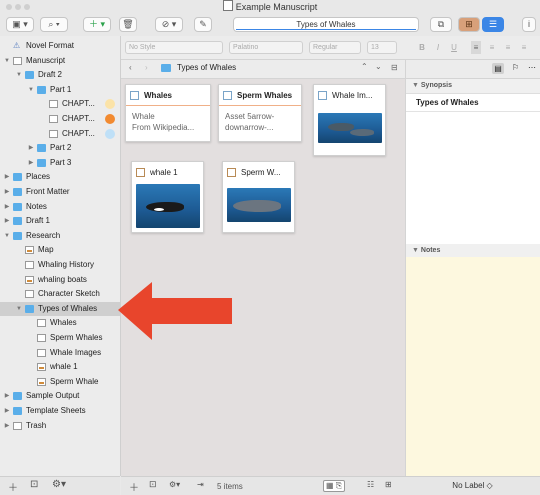 The height and width of the screenshot is (495, 540). I want to click on search-button: ⌕ ▾, so click(54, 24).